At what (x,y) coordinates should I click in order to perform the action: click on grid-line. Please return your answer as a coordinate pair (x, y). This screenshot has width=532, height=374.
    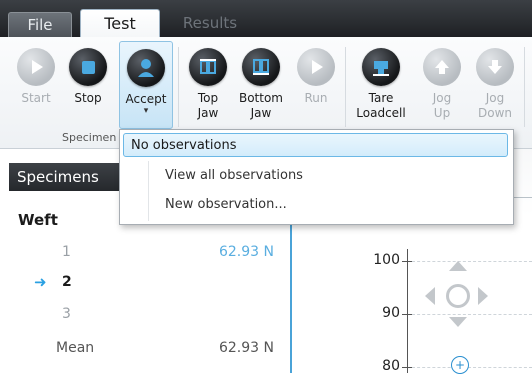
    Looking at the image, I should click on (472, 367).